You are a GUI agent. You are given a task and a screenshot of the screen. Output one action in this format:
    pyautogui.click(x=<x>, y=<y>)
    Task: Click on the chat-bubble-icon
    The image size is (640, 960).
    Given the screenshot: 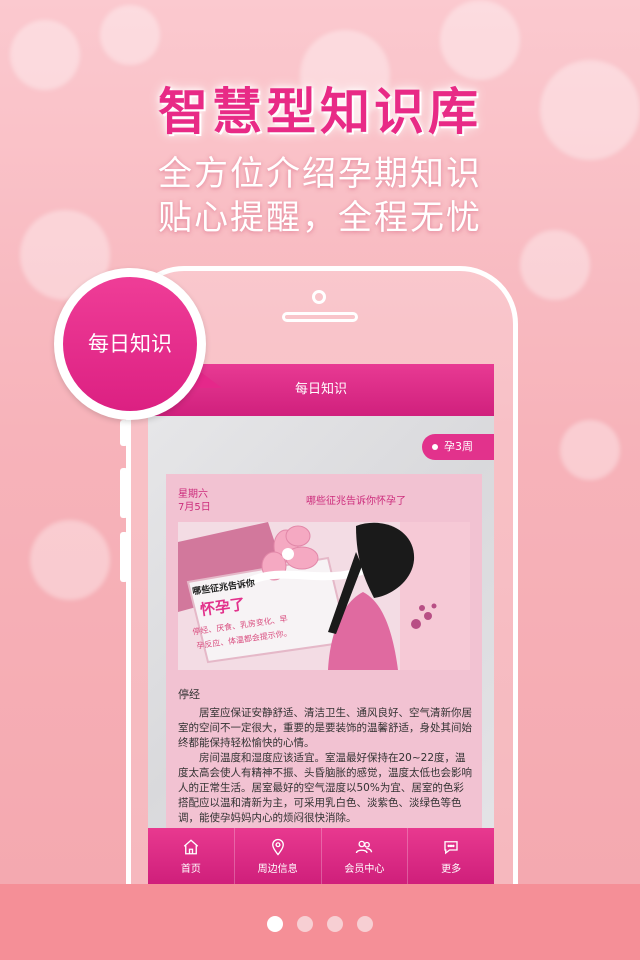 What is the action you would take?
    pyautogui.click(x=451, y=847)
    